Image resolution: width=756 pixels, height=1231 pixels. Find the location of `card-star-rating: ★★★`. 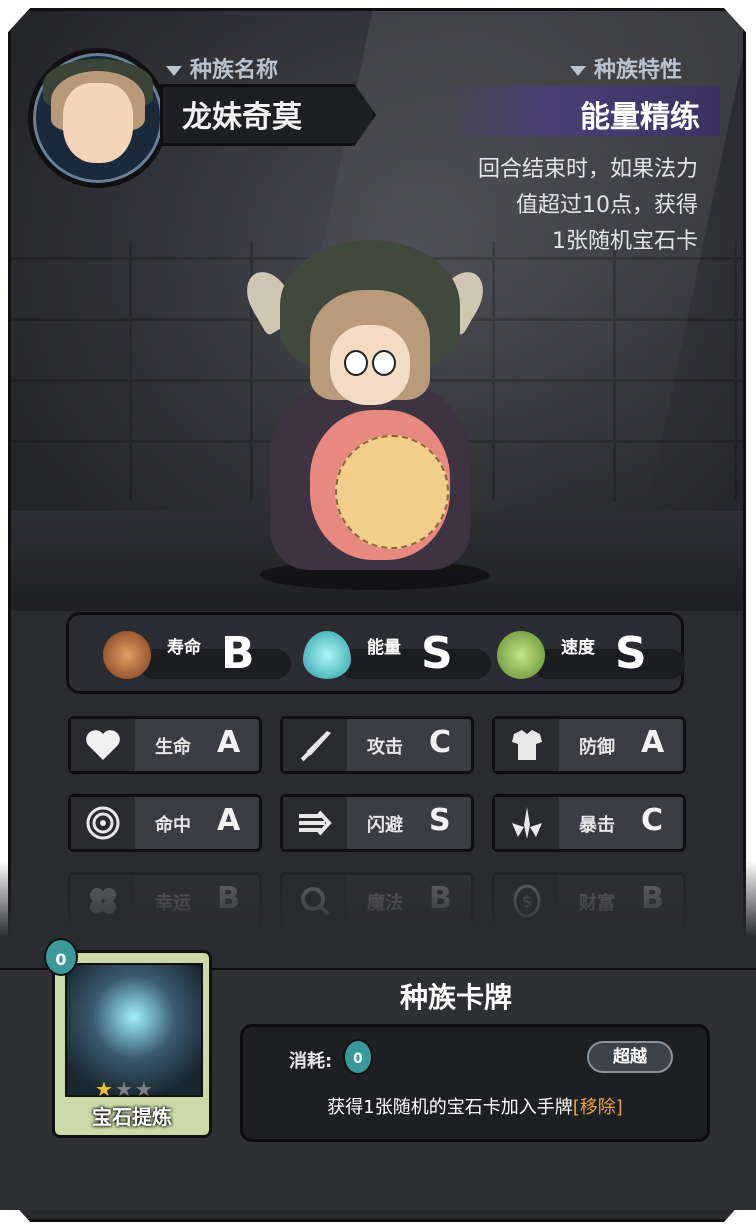

card-star-rating: ★★★ is located at coordinates (125, 1089).